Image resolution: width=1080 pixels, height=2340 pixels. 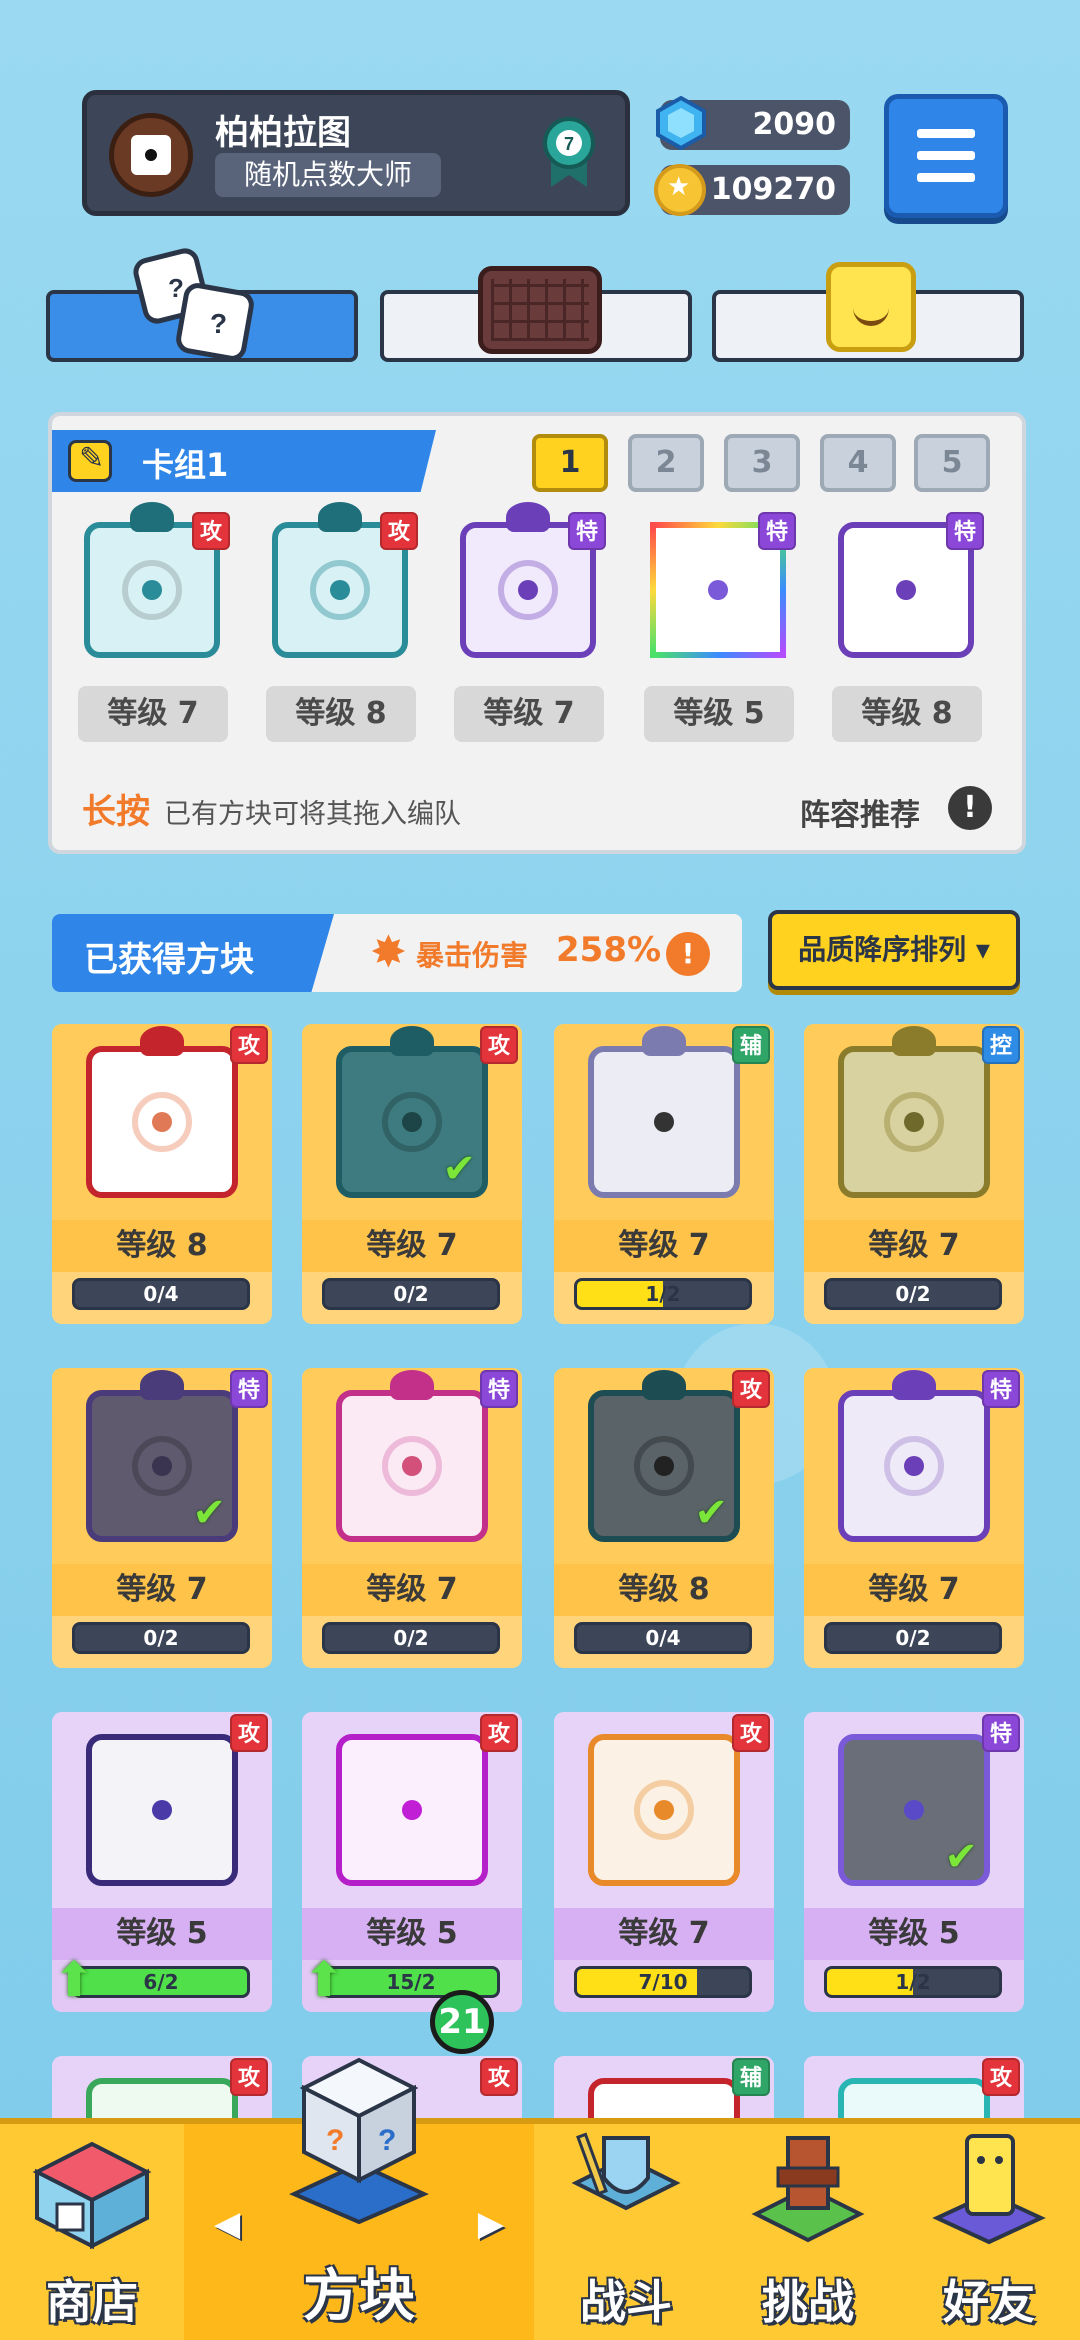 I want to click on dice-card: 攻 等级 5 15/2 ⬆, so click(x=412, y=1862).